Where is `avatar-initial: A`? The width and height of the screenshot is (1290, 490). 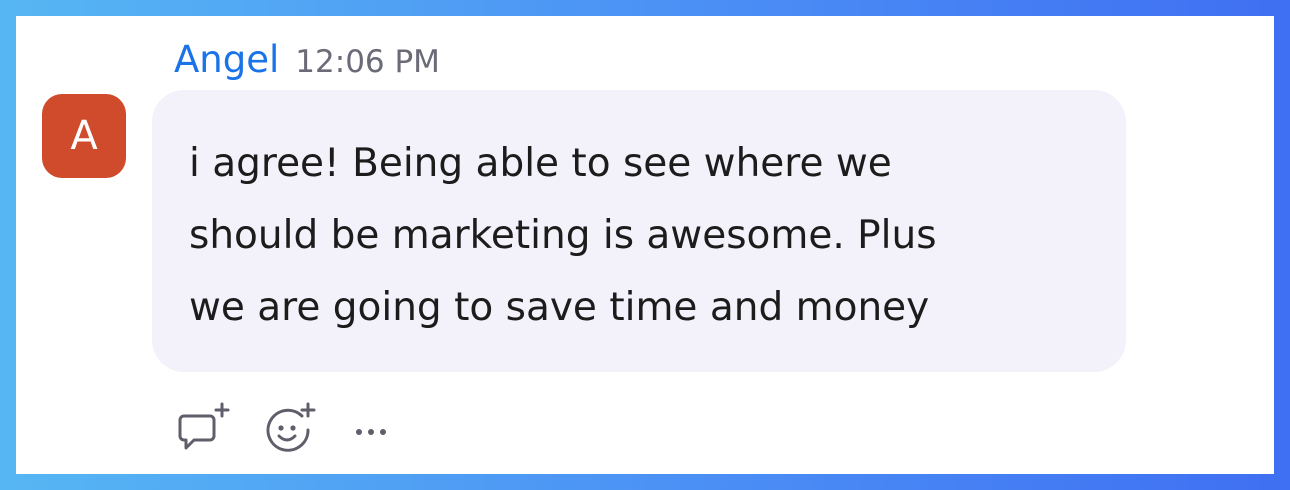
avatar-initial: A is located at coordinates (84, 136).